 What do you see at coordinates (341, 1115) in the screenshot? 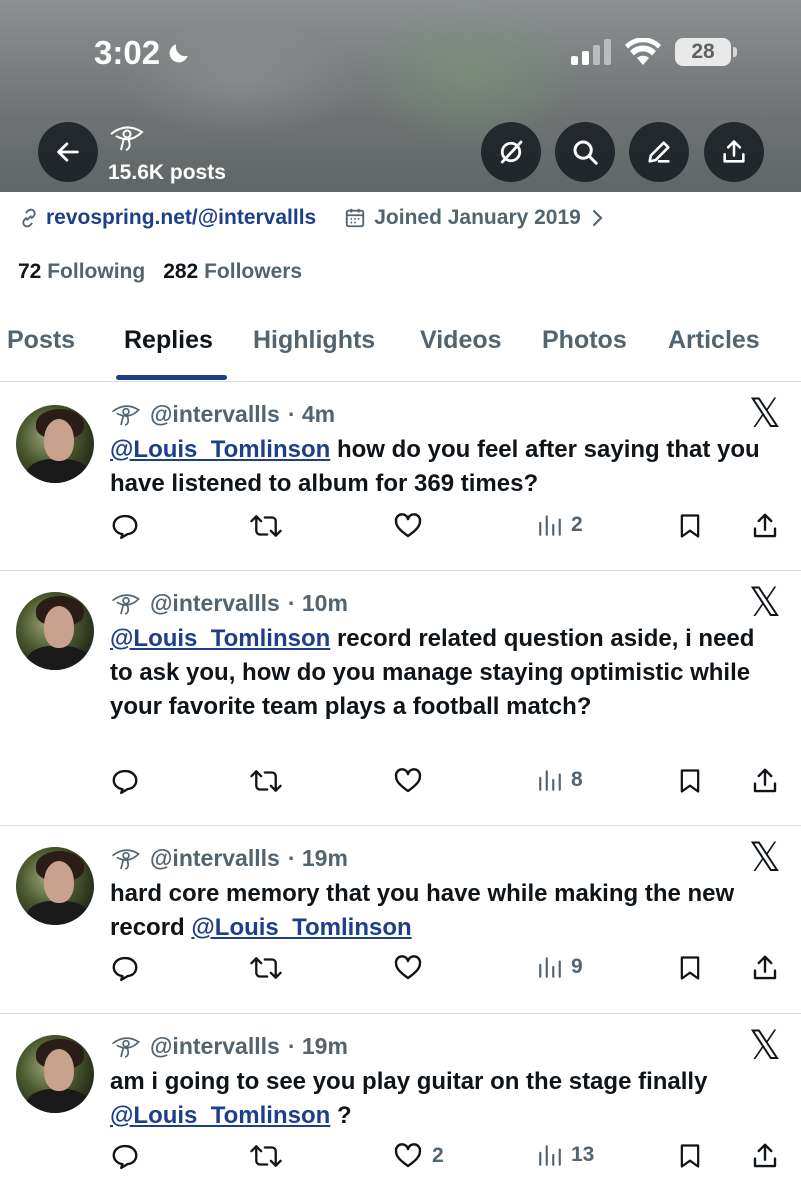
I see `post-body-end: ?` at bounding box center [341, 1115].